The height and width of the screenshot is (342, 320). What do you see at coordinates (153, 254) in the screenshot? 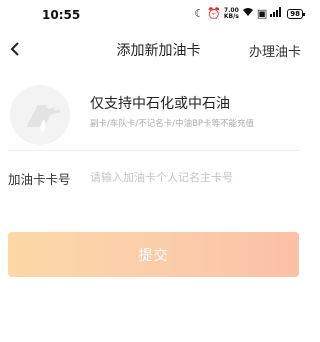
I see `submit-button: 提交` at bounding box center [153, 254].